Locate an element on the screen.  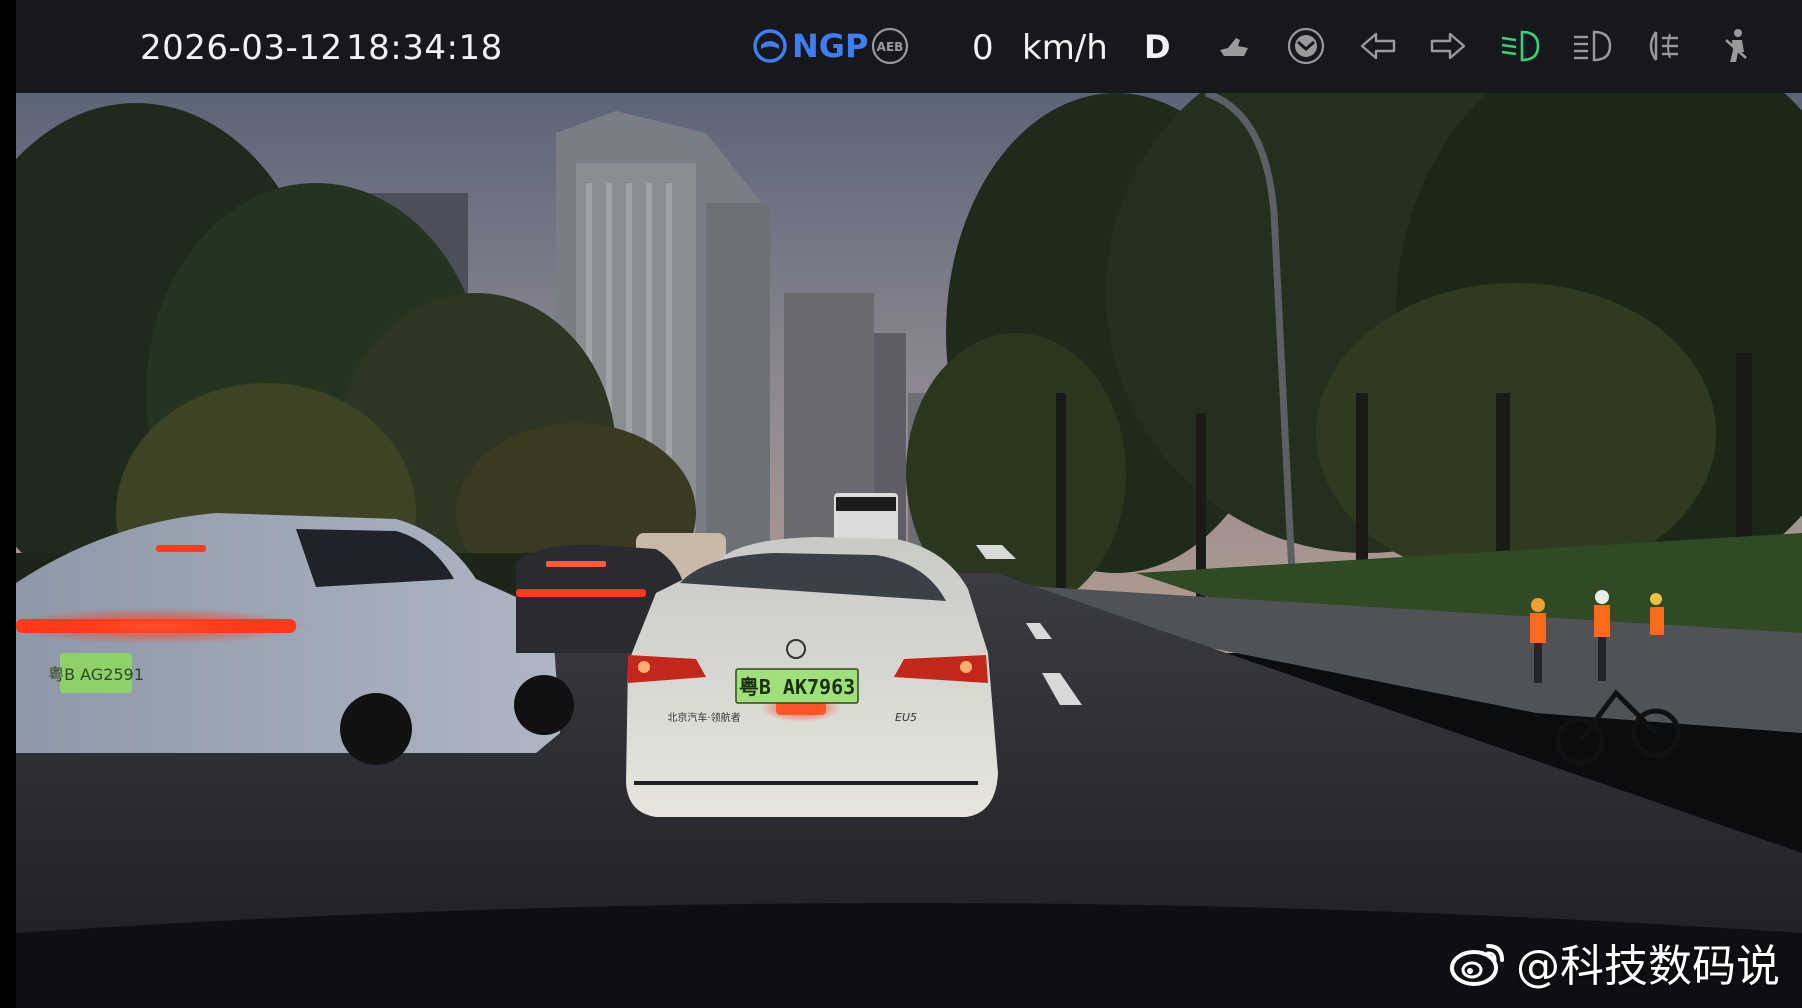
weibo-icon is located at coordinates (1477, 965).